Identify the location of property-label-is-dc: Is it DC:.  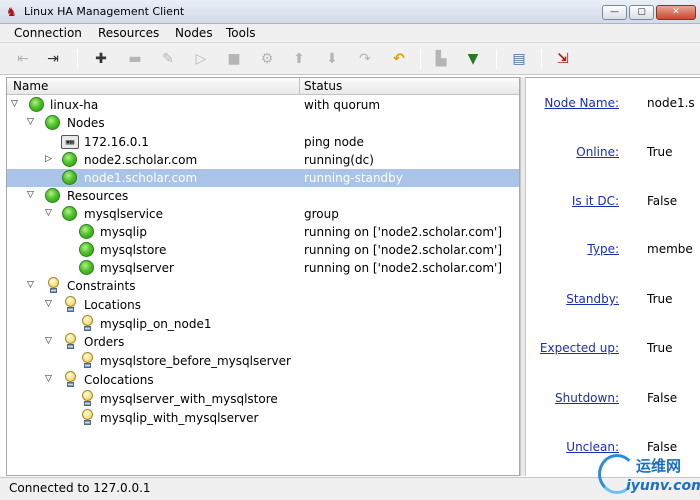
(595, 201).